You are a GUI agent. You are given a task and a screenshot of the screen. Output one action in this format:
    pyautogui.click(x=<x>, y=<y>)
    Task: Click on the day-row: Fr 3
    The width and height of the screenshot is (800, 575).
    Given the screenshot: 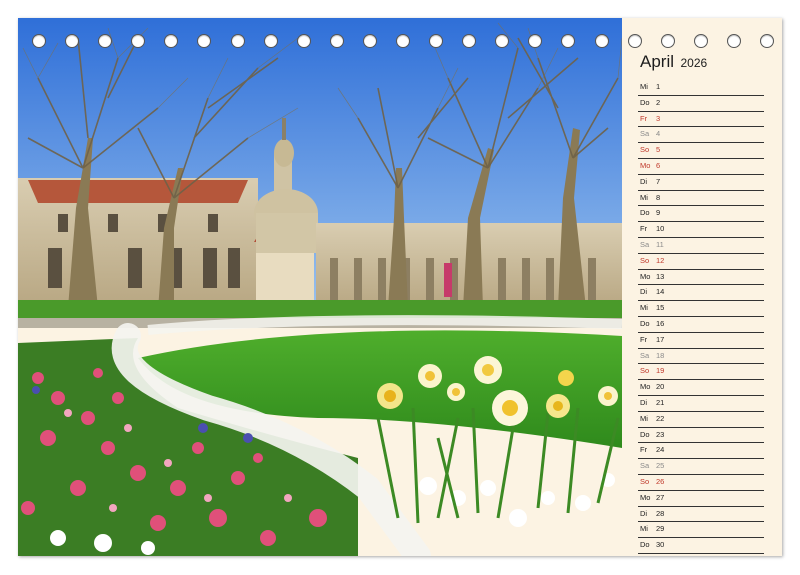 What is the action you would take?
    pyautogui.click(x=701, y=120)
    